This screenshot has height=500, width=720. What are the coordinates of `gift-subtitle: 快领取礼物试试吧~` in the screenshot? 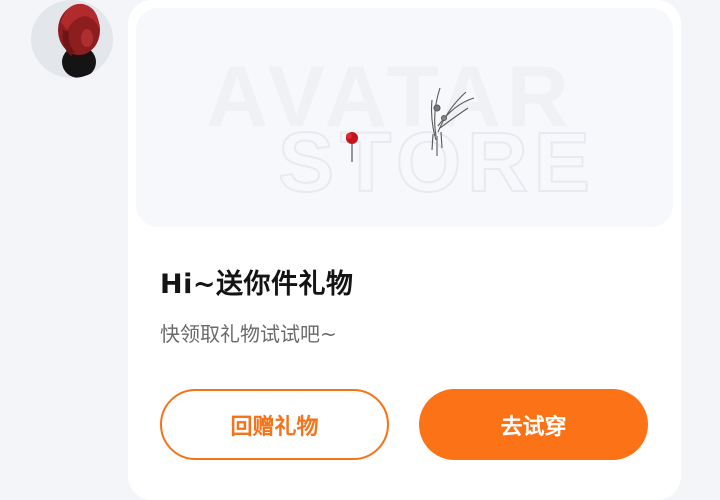 It's located at (248, 334).